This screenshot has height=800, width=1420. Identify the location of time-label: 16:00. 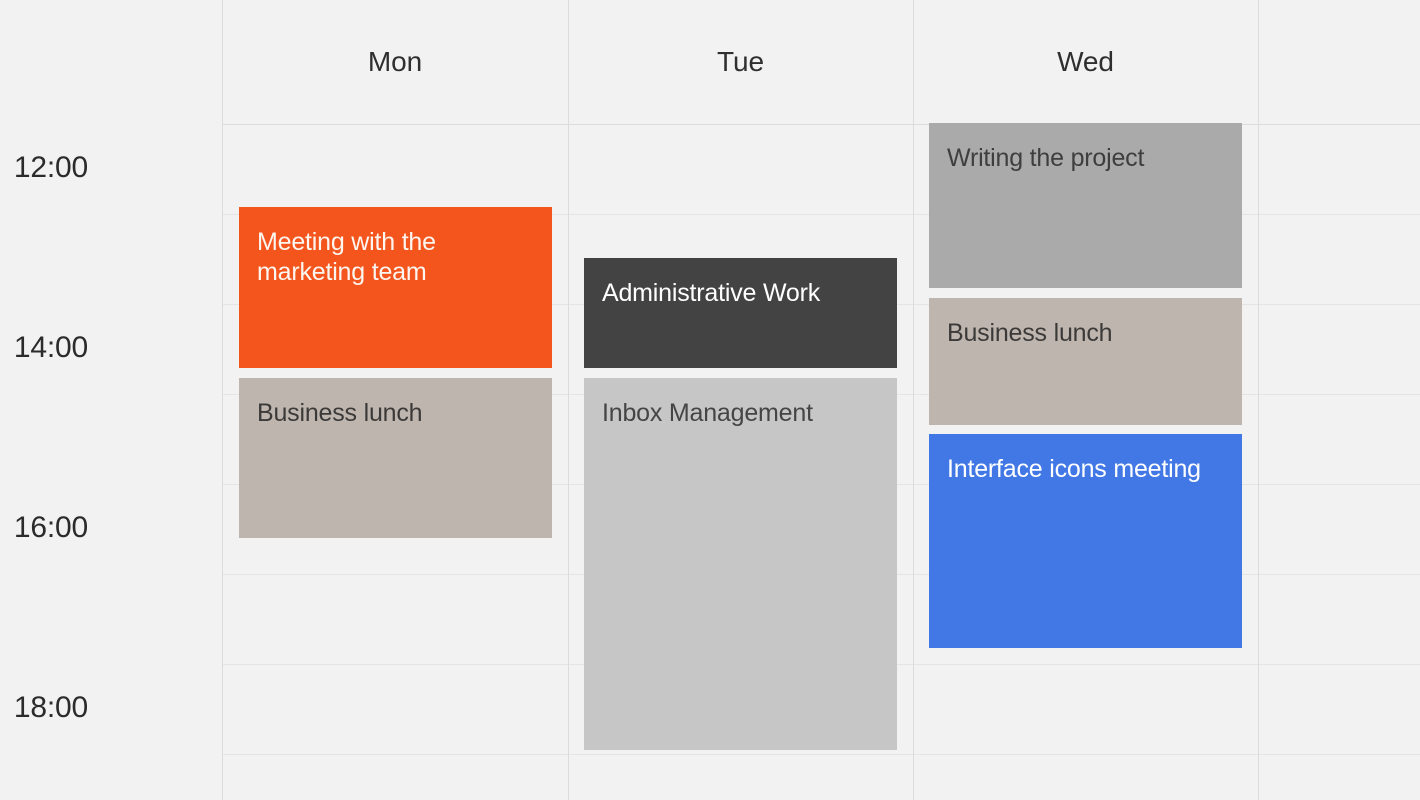
(50, 527).